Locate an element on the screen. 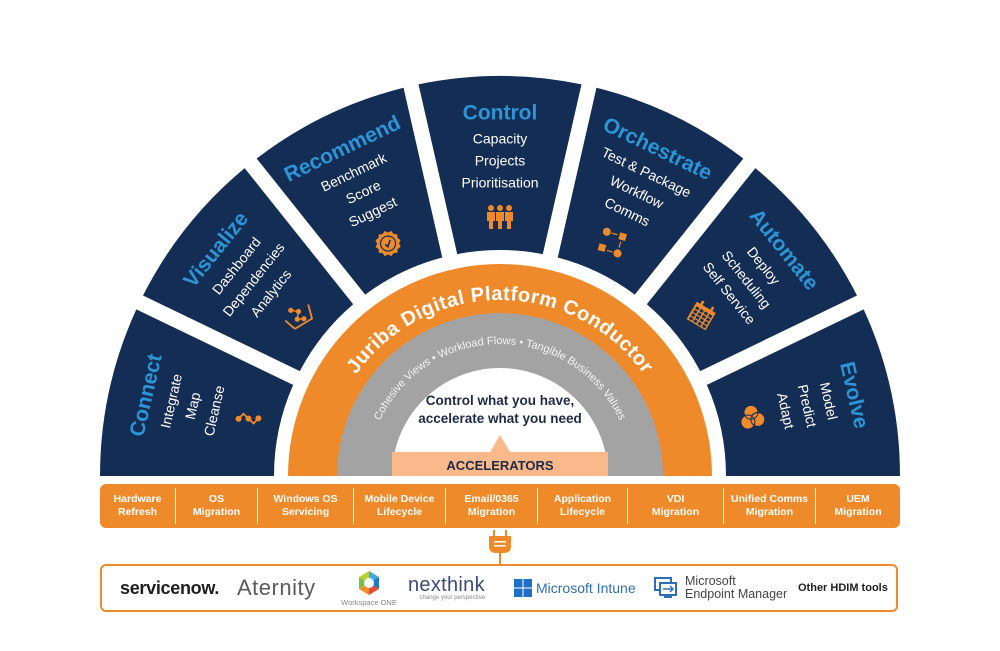  accelerator-item: Windows OS Servicing is located at coordinates (306, 506).